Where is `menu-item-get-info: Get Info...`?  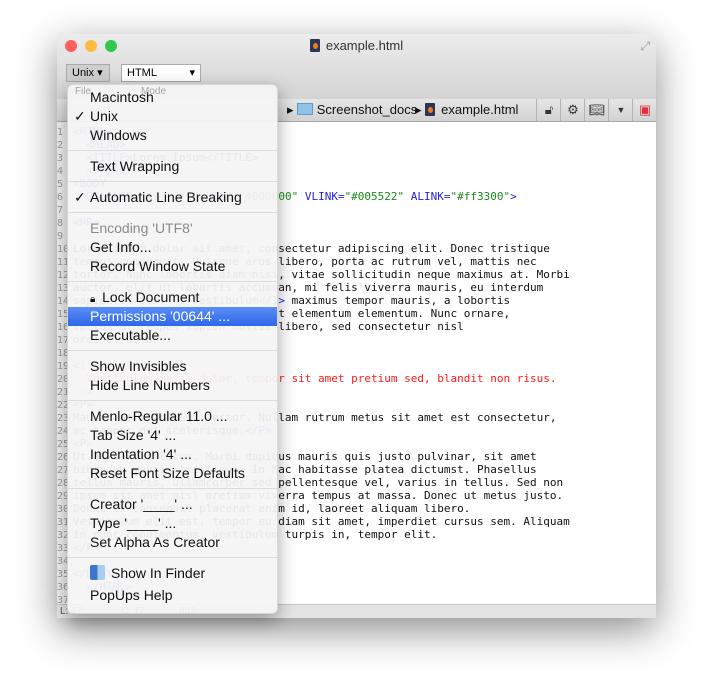
menu-item-get-info: Get Info... is located at coordinates (172, 247).